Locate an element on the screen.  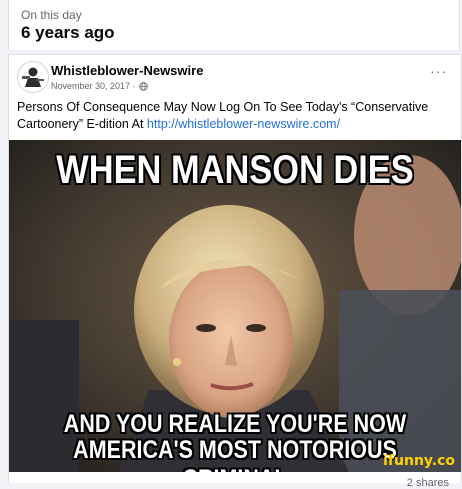
meme-bottom-caption-line2: AMERICA'S MOST NOTORIOUS CRIMINAL is located at coordinates (235, 454).